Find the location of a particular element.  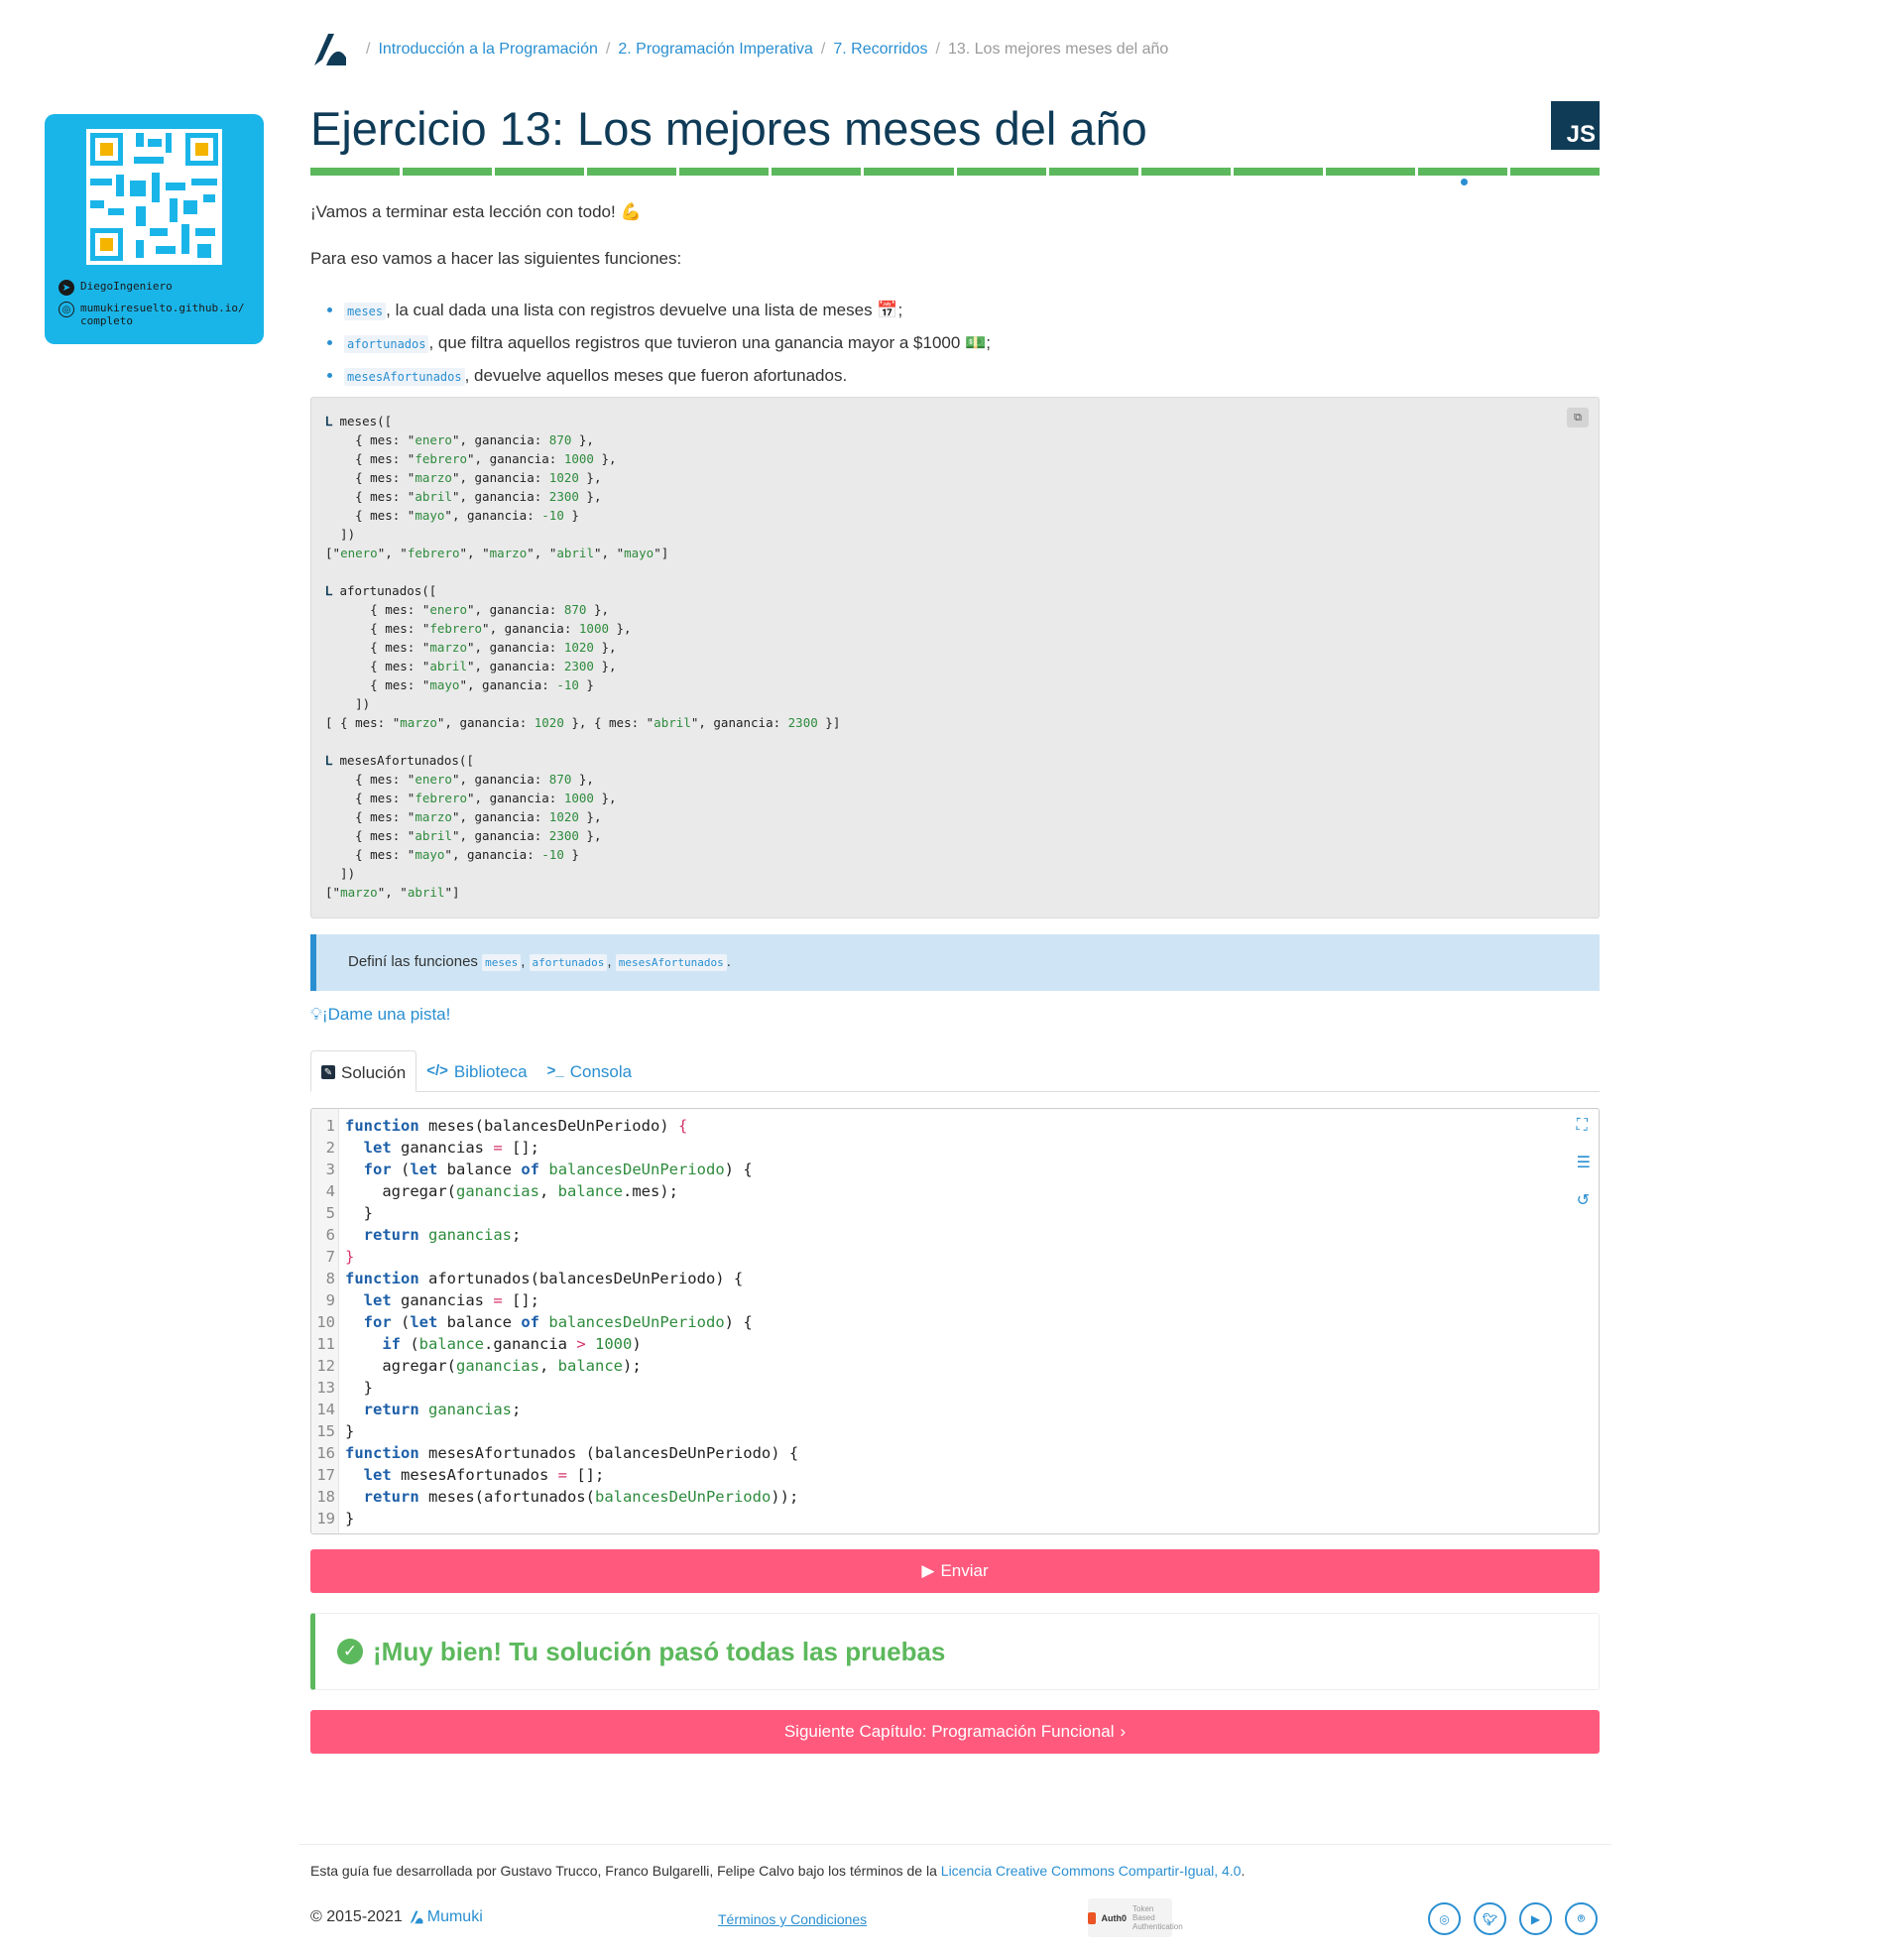

auth0-shield-icon is located at coordinates (1092, 1917).